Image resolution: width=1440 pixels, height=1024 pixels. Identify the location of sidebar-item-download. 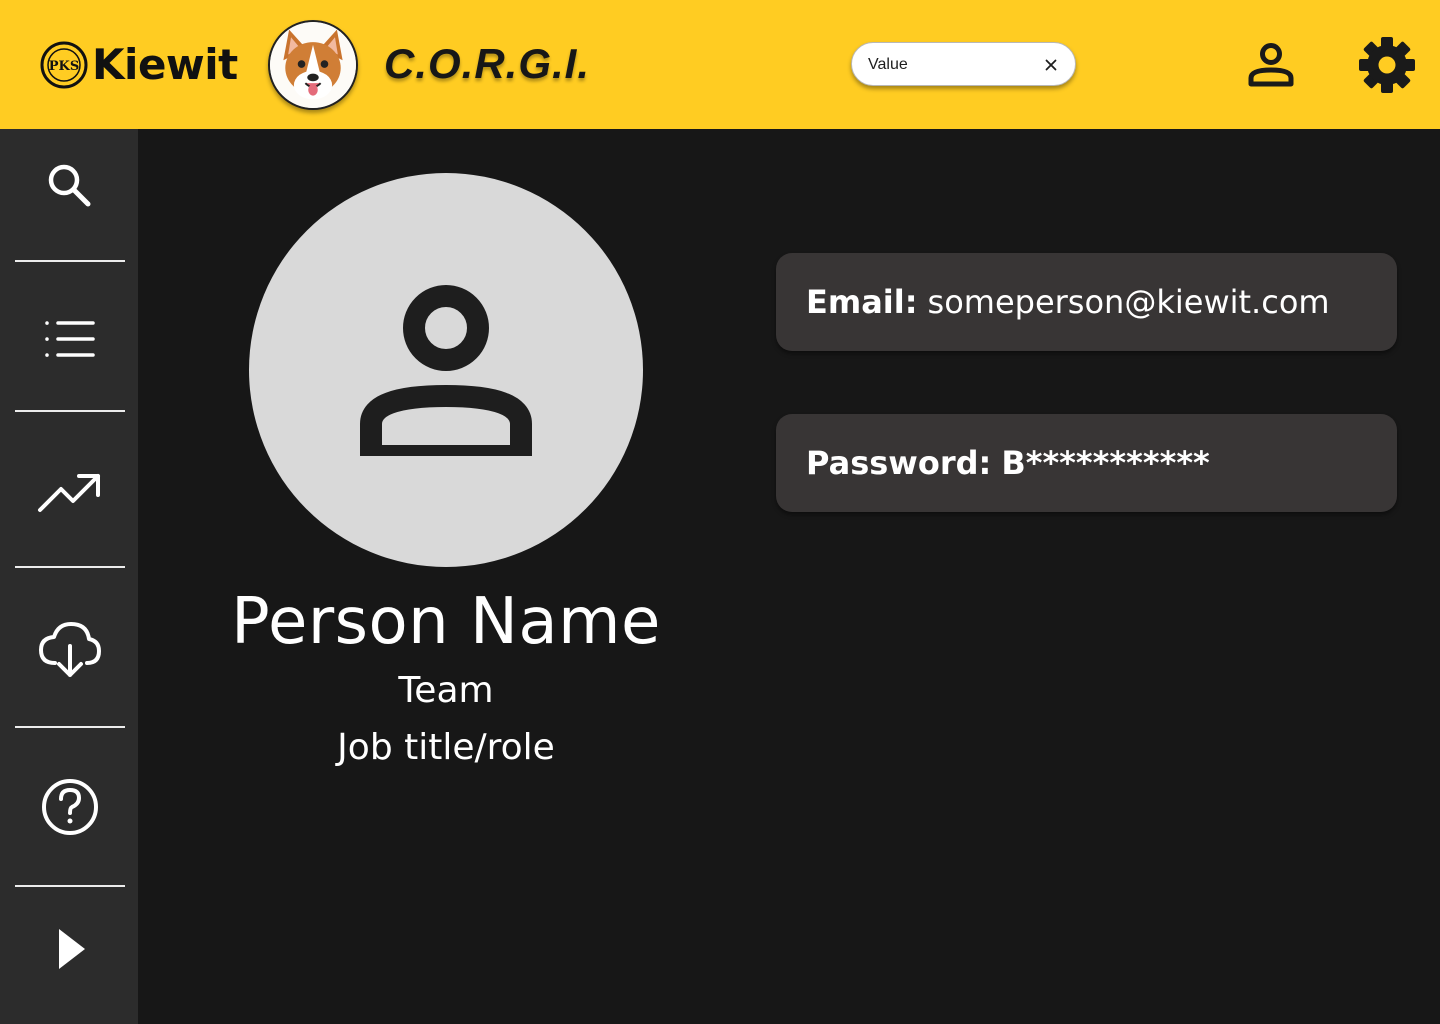
(70, 649).